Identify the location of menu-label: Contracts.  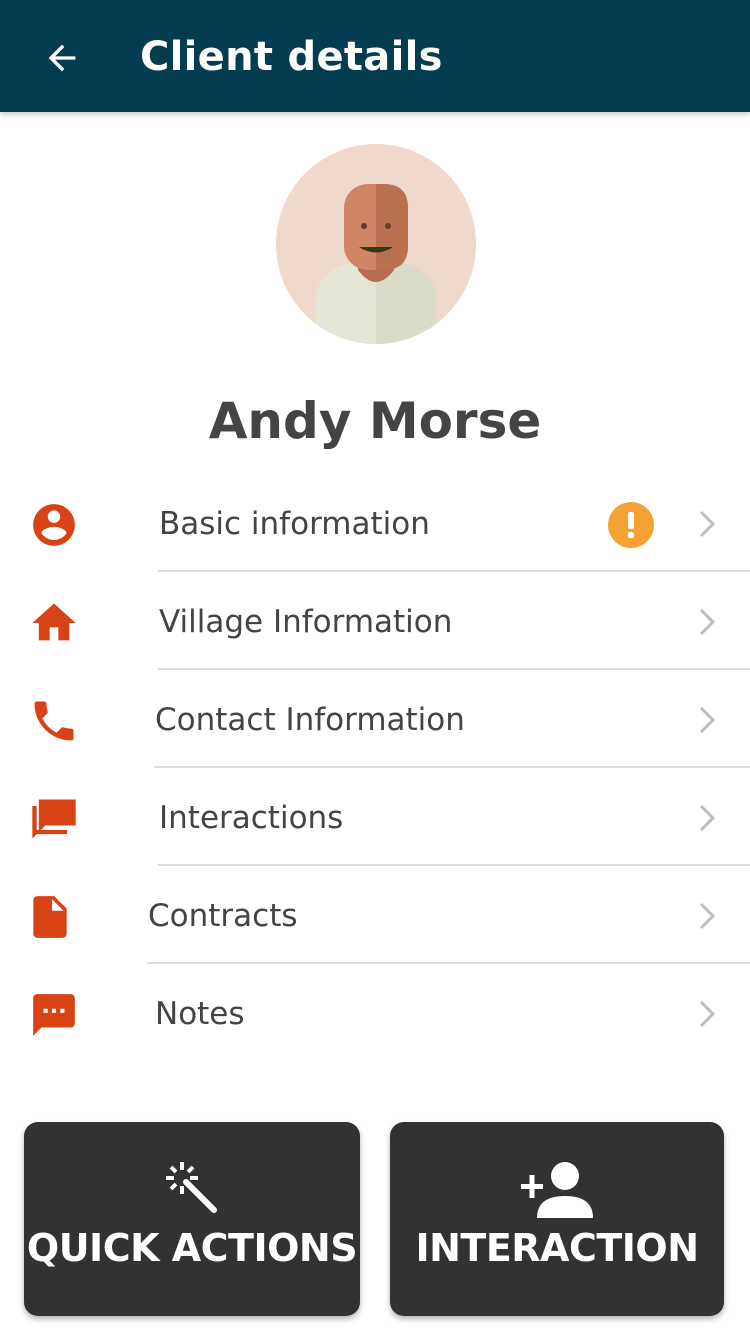
(223, 916).